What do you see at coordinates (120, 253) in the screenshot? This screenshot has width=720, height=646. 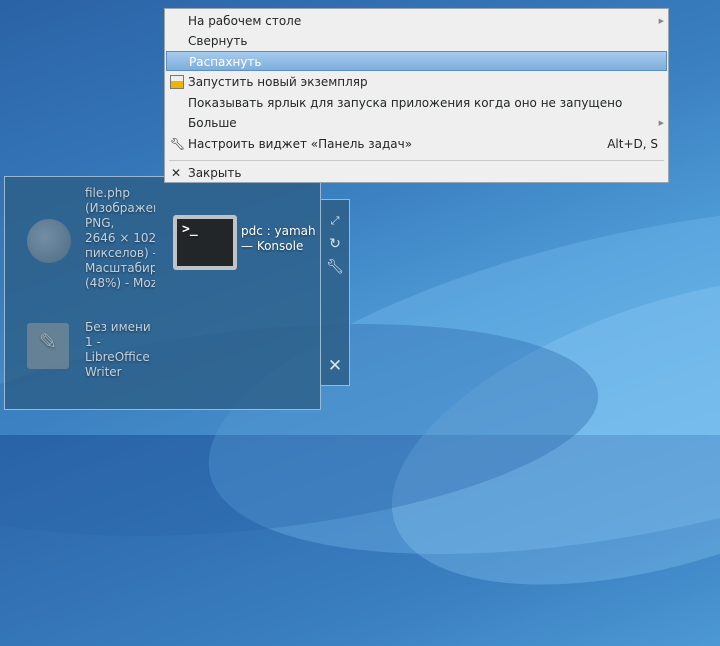 I see `task-title-line: пикселов) -` at bounding box center [120, 253].